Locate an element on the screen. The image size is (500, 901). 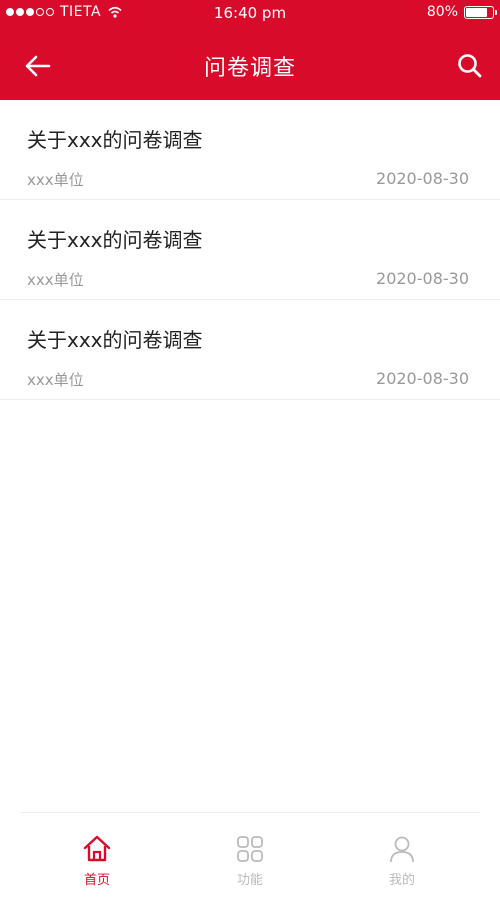
status-bar: TIETA 16:40 pm 80% is located at coordinates (250, 13).